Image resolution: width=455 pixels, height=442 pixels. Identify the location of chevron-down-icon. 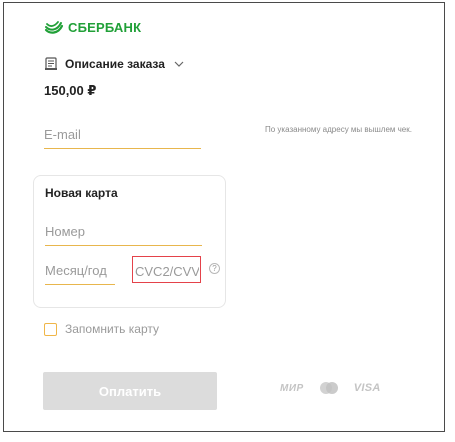
(179, 64).